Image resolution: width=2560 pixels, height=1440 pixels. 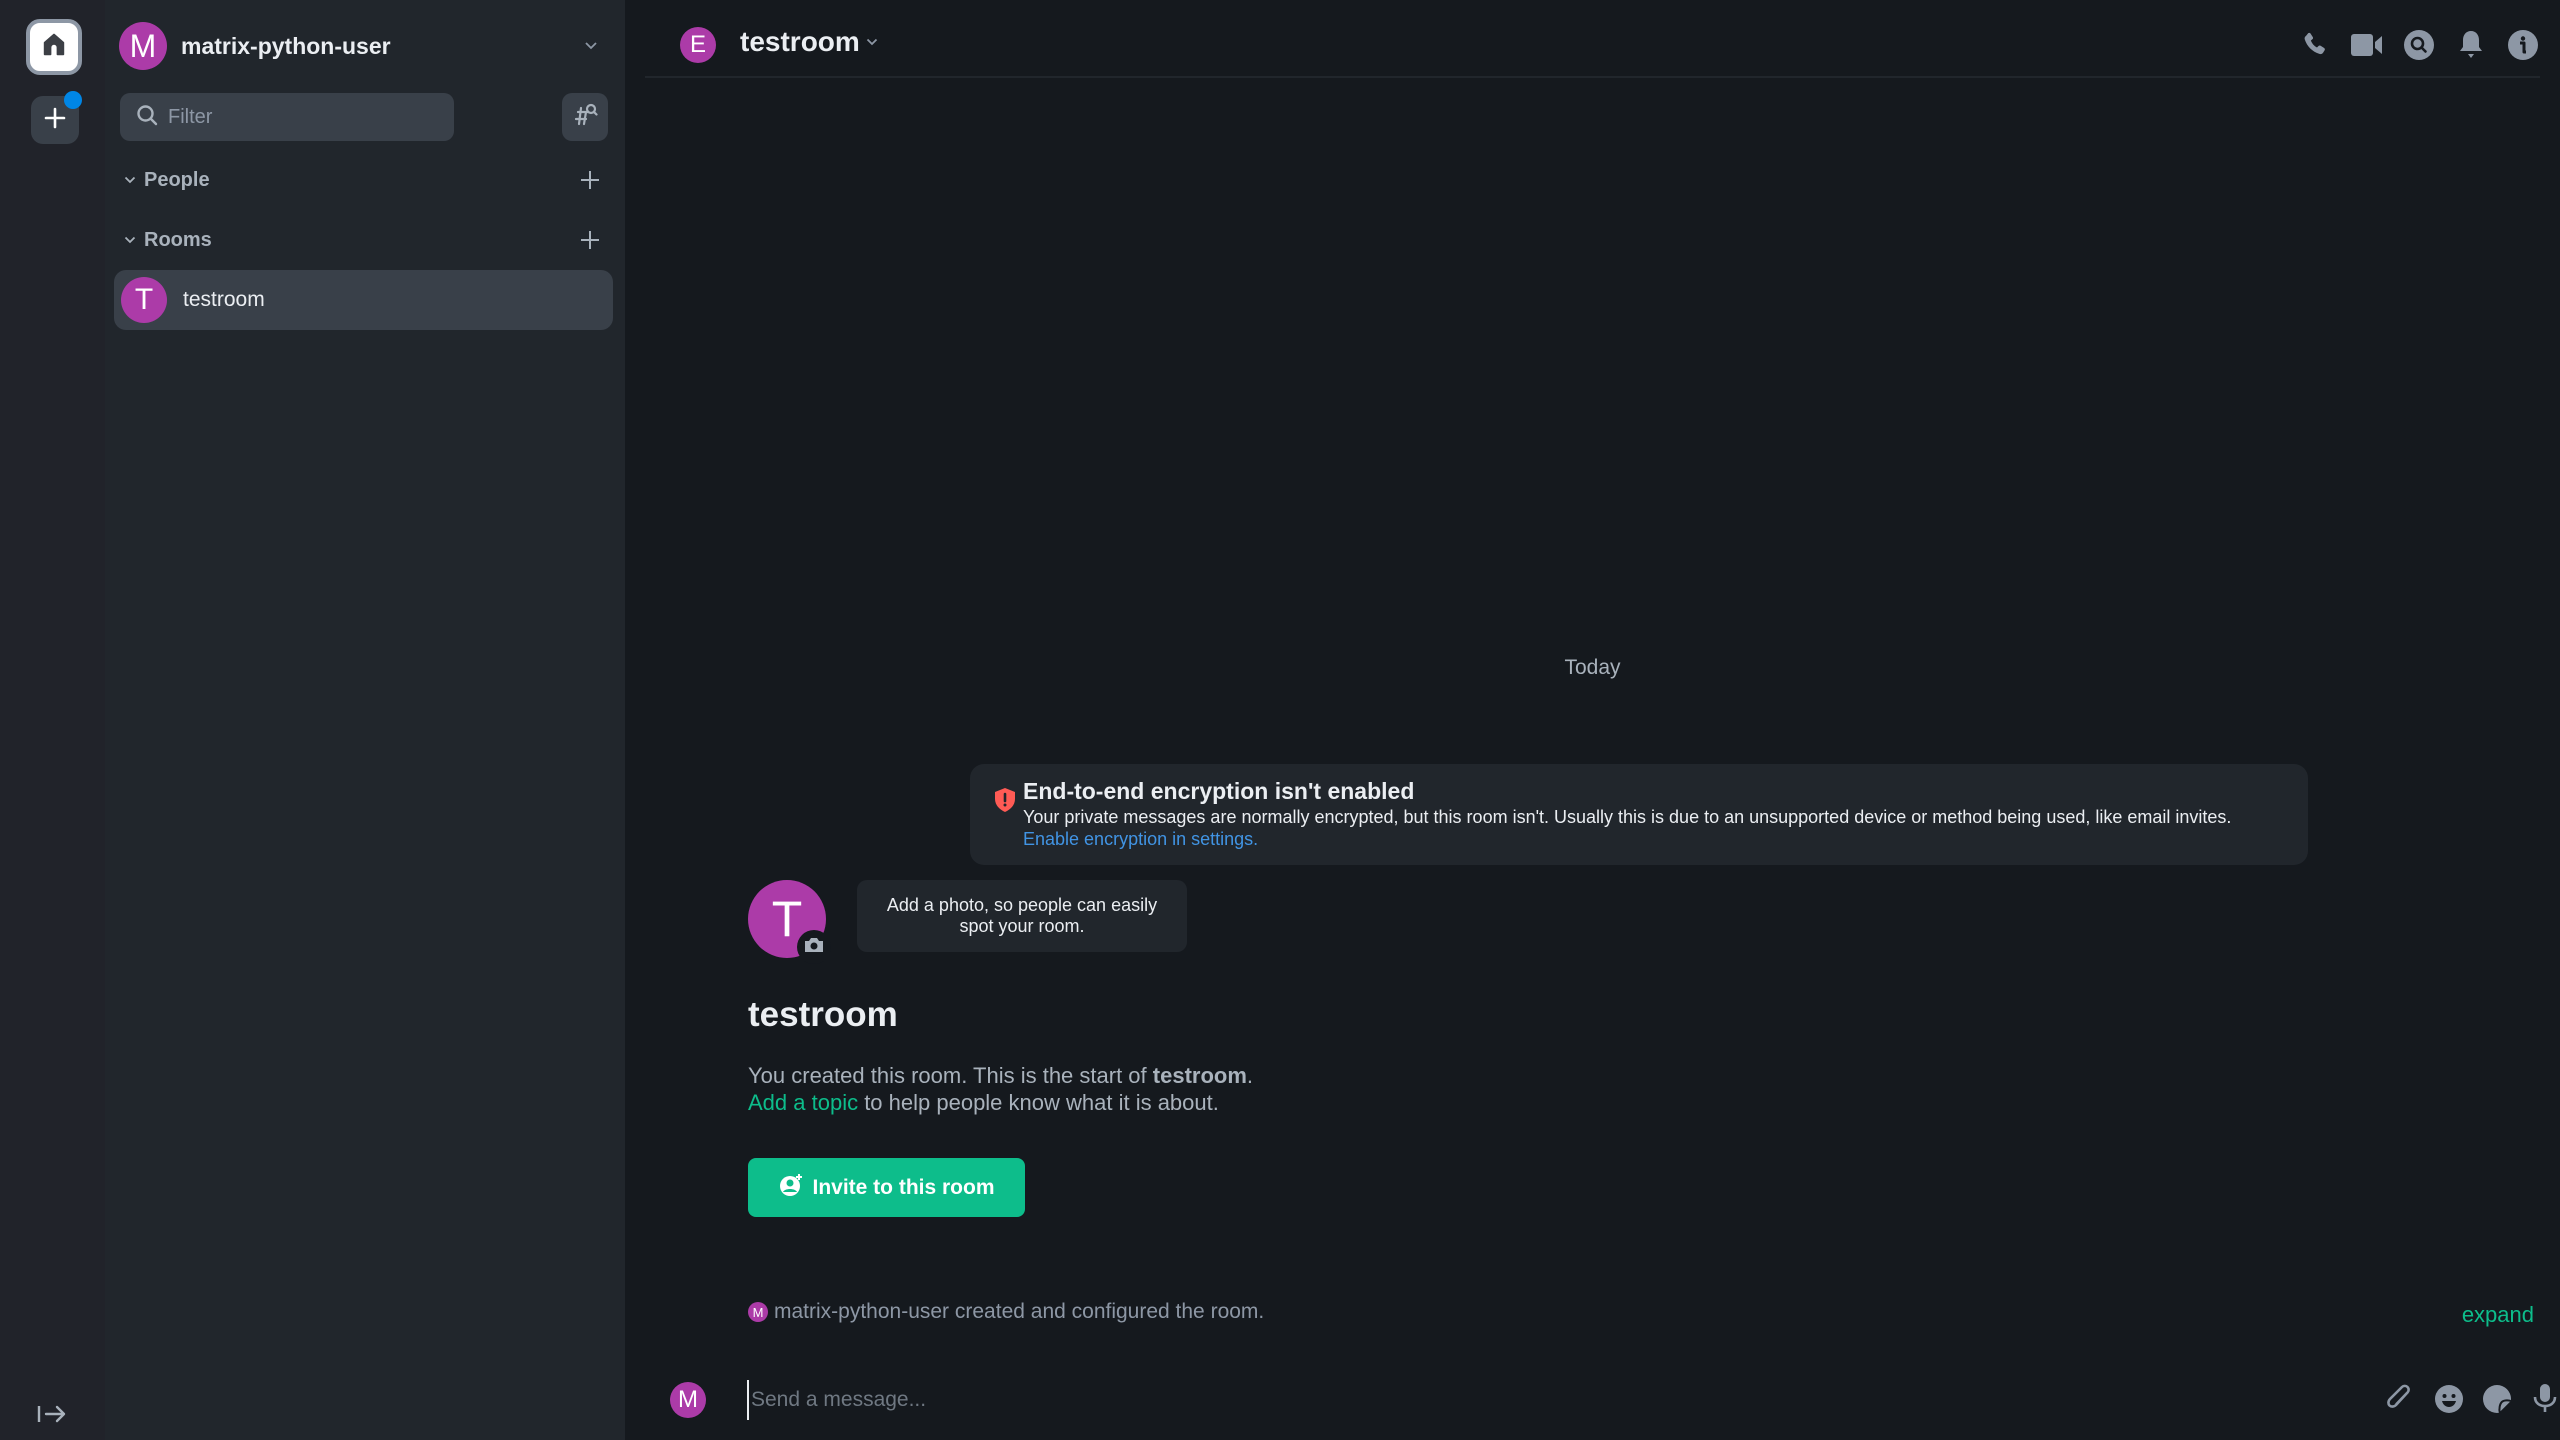 I want to click on voice-call-button, so click(x=2315, y=45).